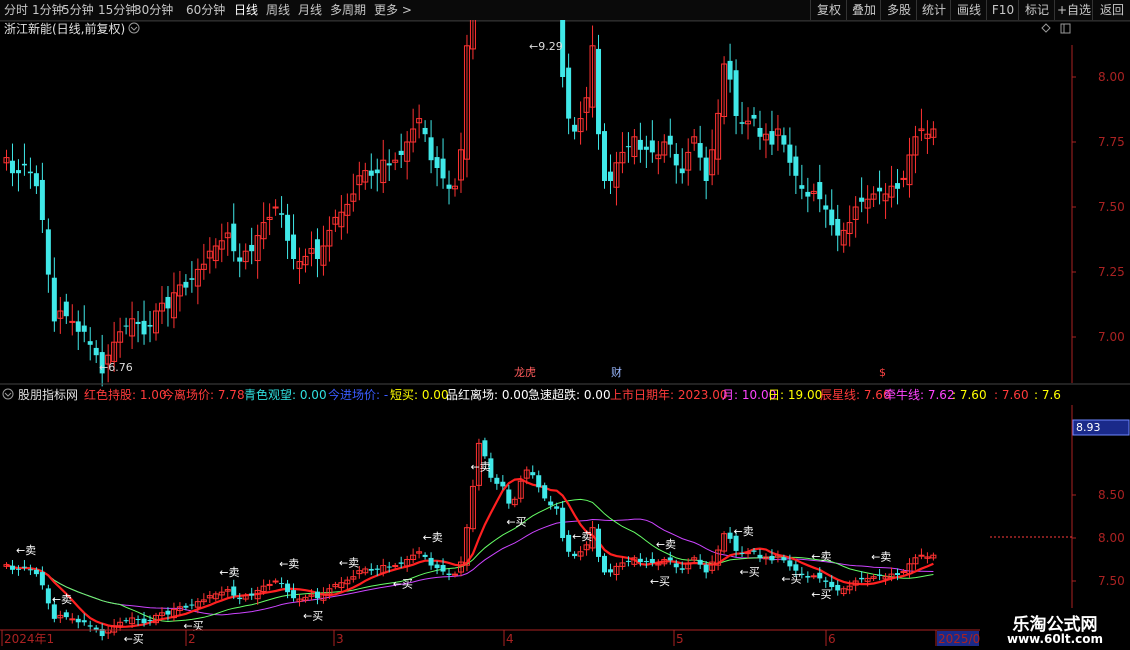 This screenshot has height=650, width=1130. What do you see at coordinates (882, 372) in the screenshot?
I see `event-marker-2: $` at bounding box center [882, 372].